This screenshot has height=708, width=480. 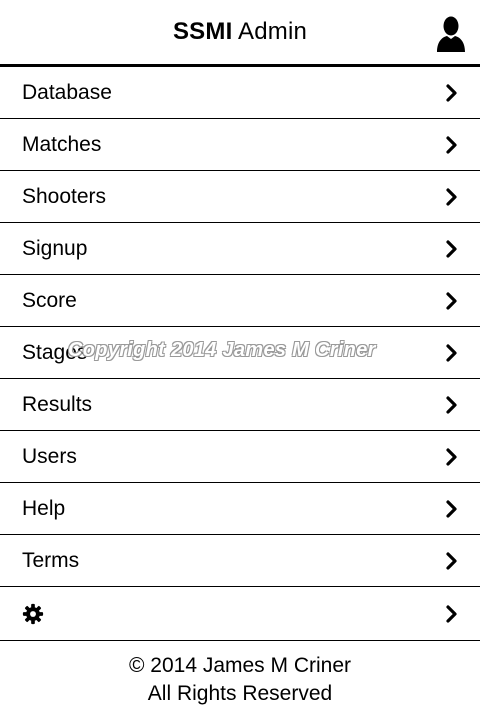 What do you see at coordinates (240, 509) in the screenshot?
I see `menu-item-help: Help` at bounding box center [240, 509].